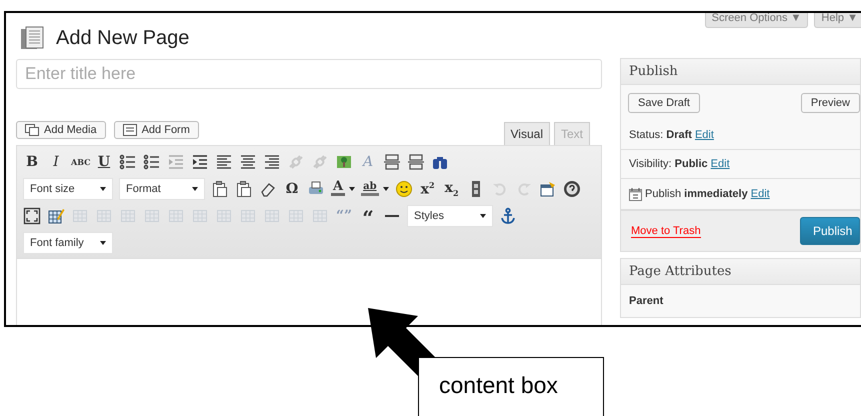  What do you see at coordinates (68, 189) in the screenshot?
I see `dropdown: Font size` at bounding box center [68, 189].